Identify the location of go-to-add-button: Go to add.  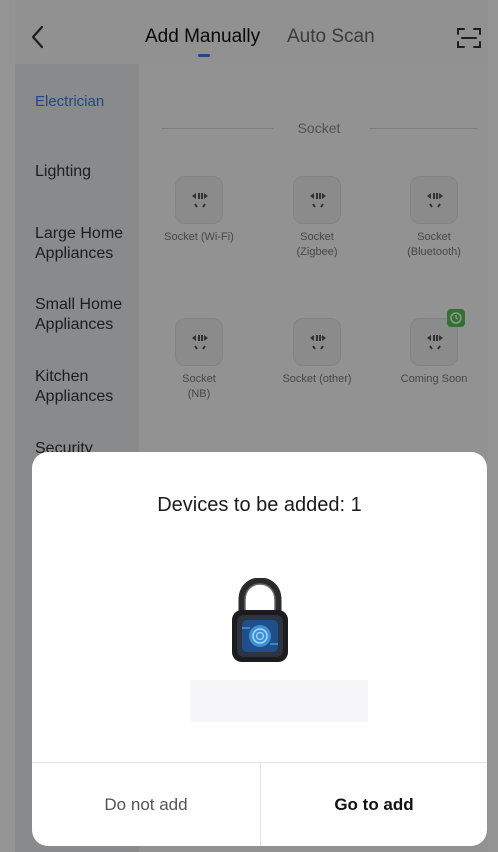
(374, 804).